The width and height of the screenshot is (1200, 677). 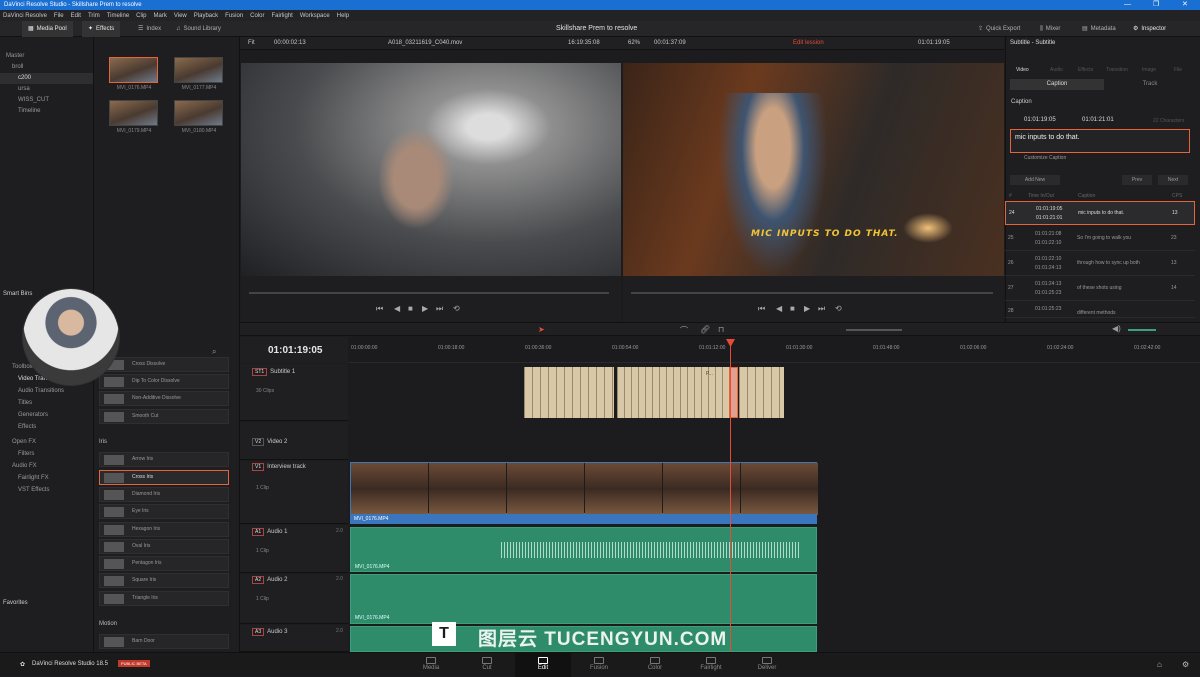 What do you see at coordinates (164, 494) in the screenshot?
I see `fx-diamond-iris: Diamond Iris` at bounding box center [164, 494].